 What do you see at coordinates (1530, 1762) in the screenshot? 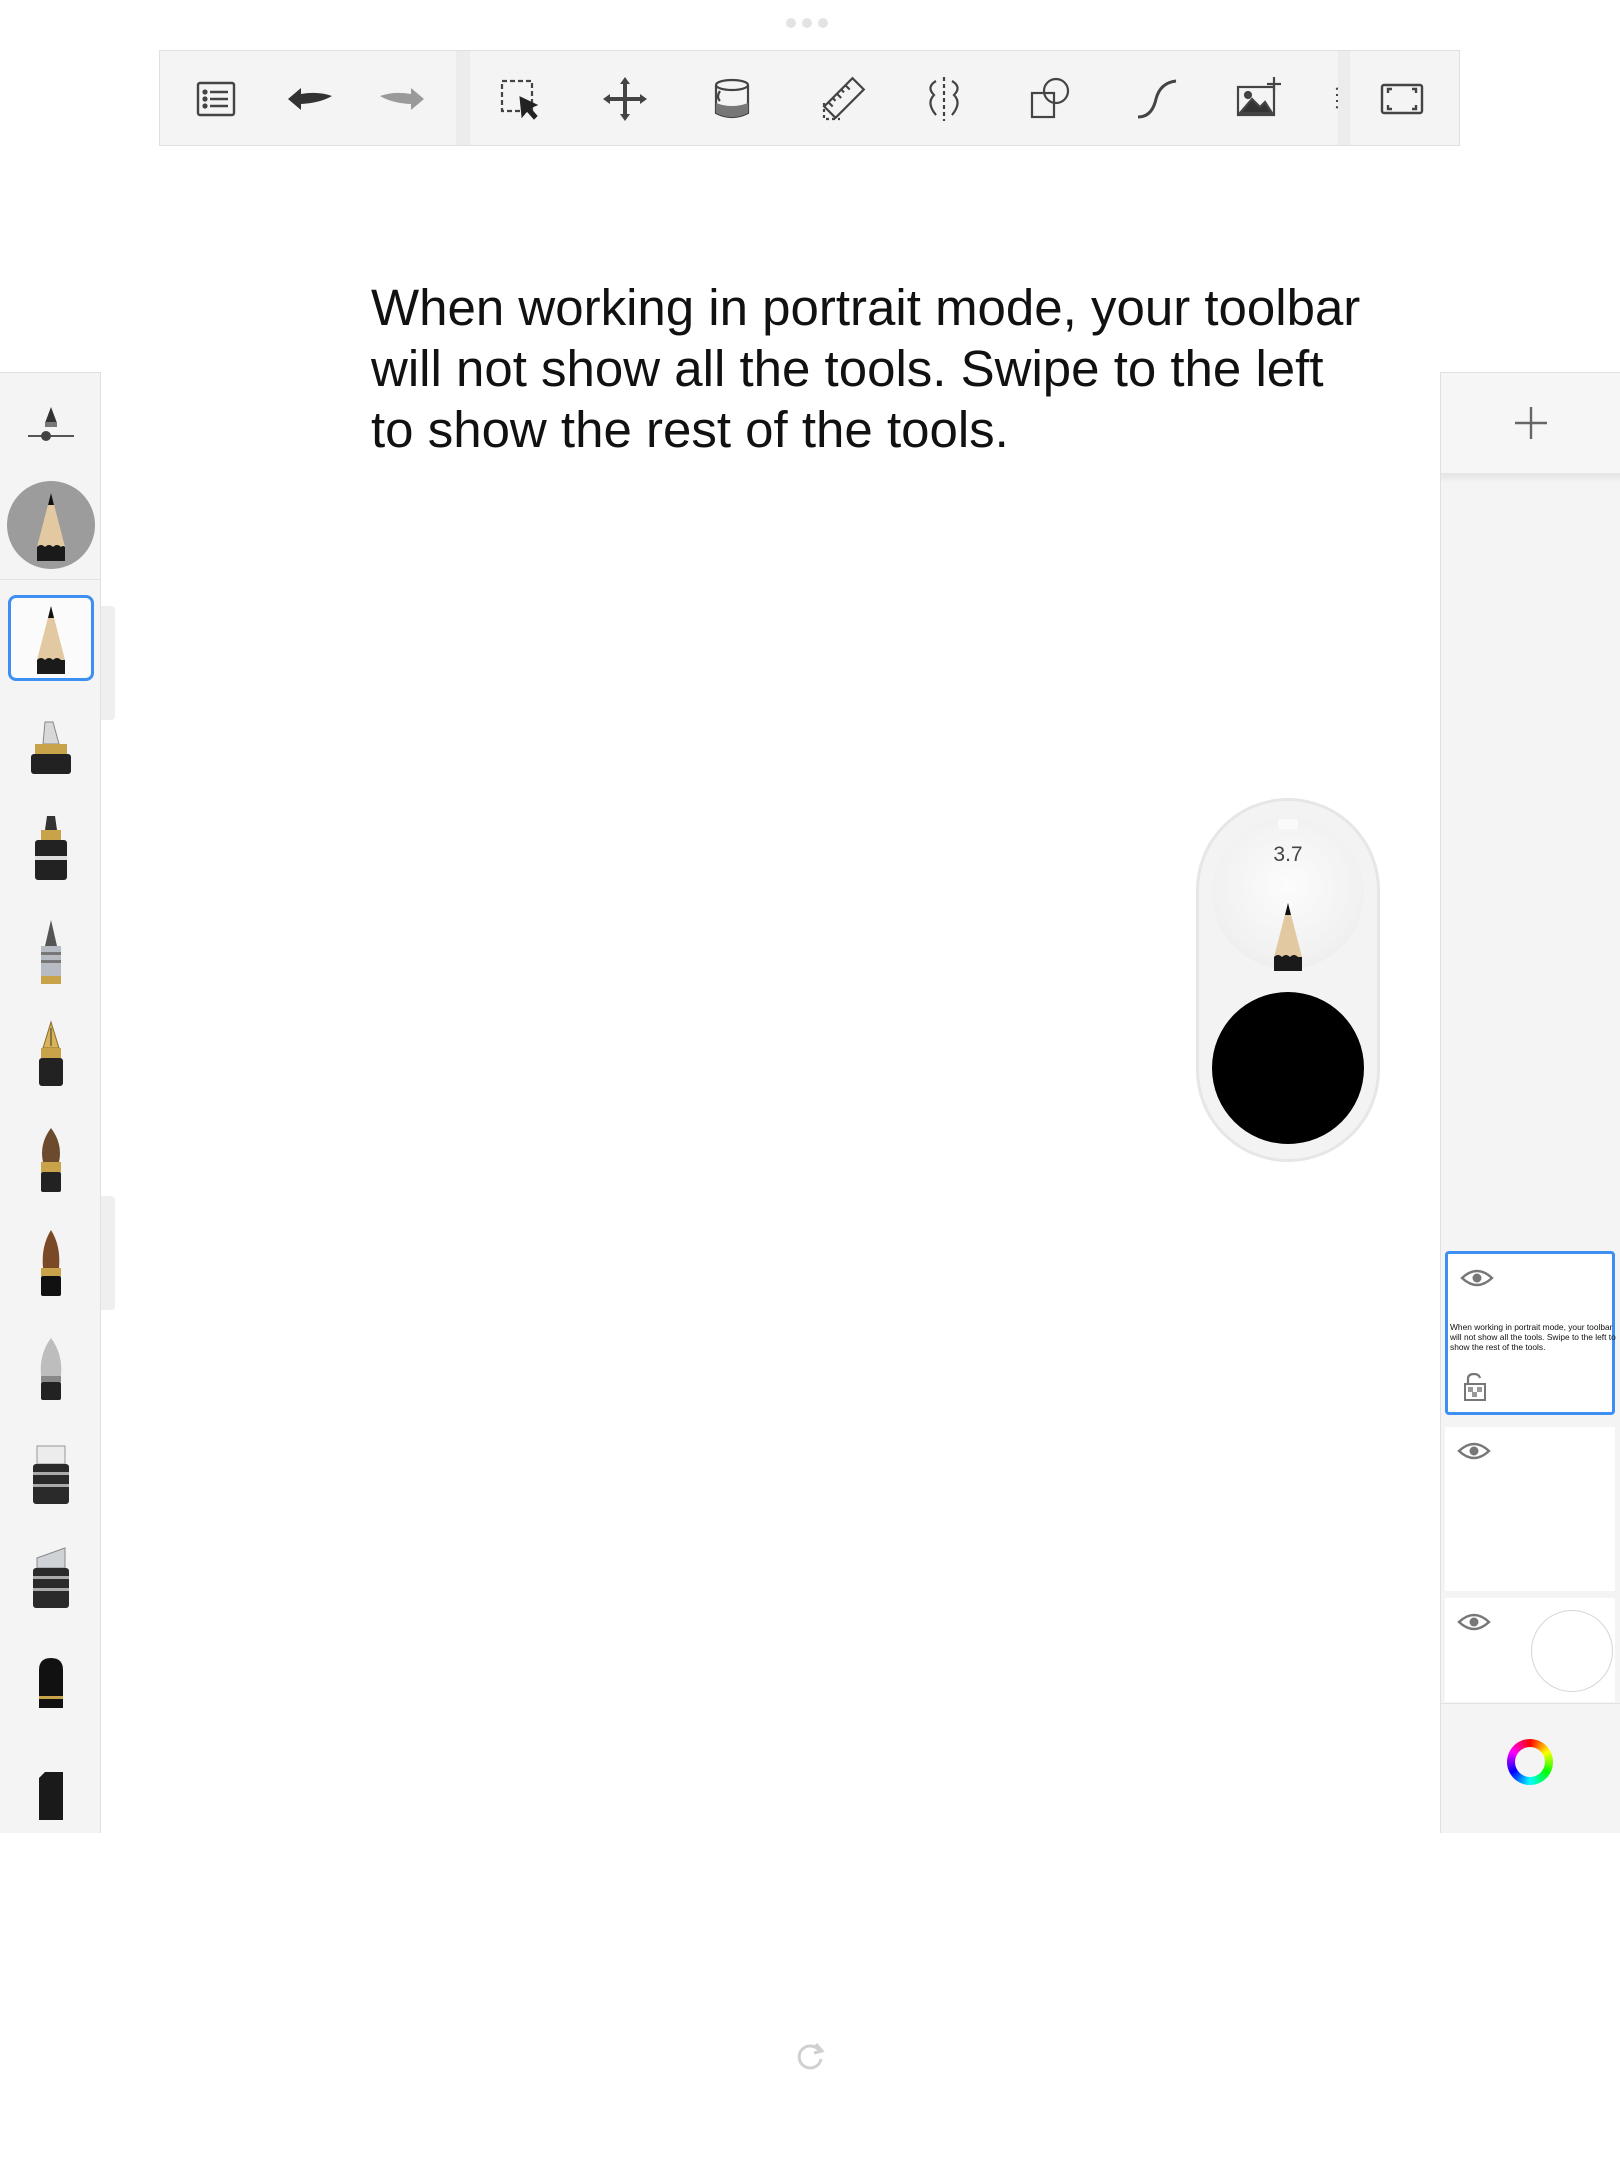
I see `color-wheel-icon` at bounding box center [1530, 1762].